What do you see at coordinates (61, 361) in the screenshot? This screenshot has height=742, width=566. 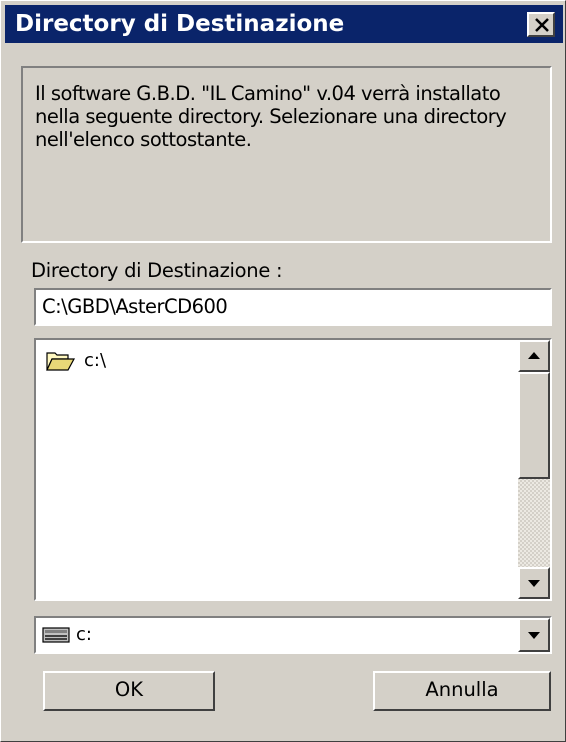 I see `open-folder-icon` at bounding box center [61, 361].